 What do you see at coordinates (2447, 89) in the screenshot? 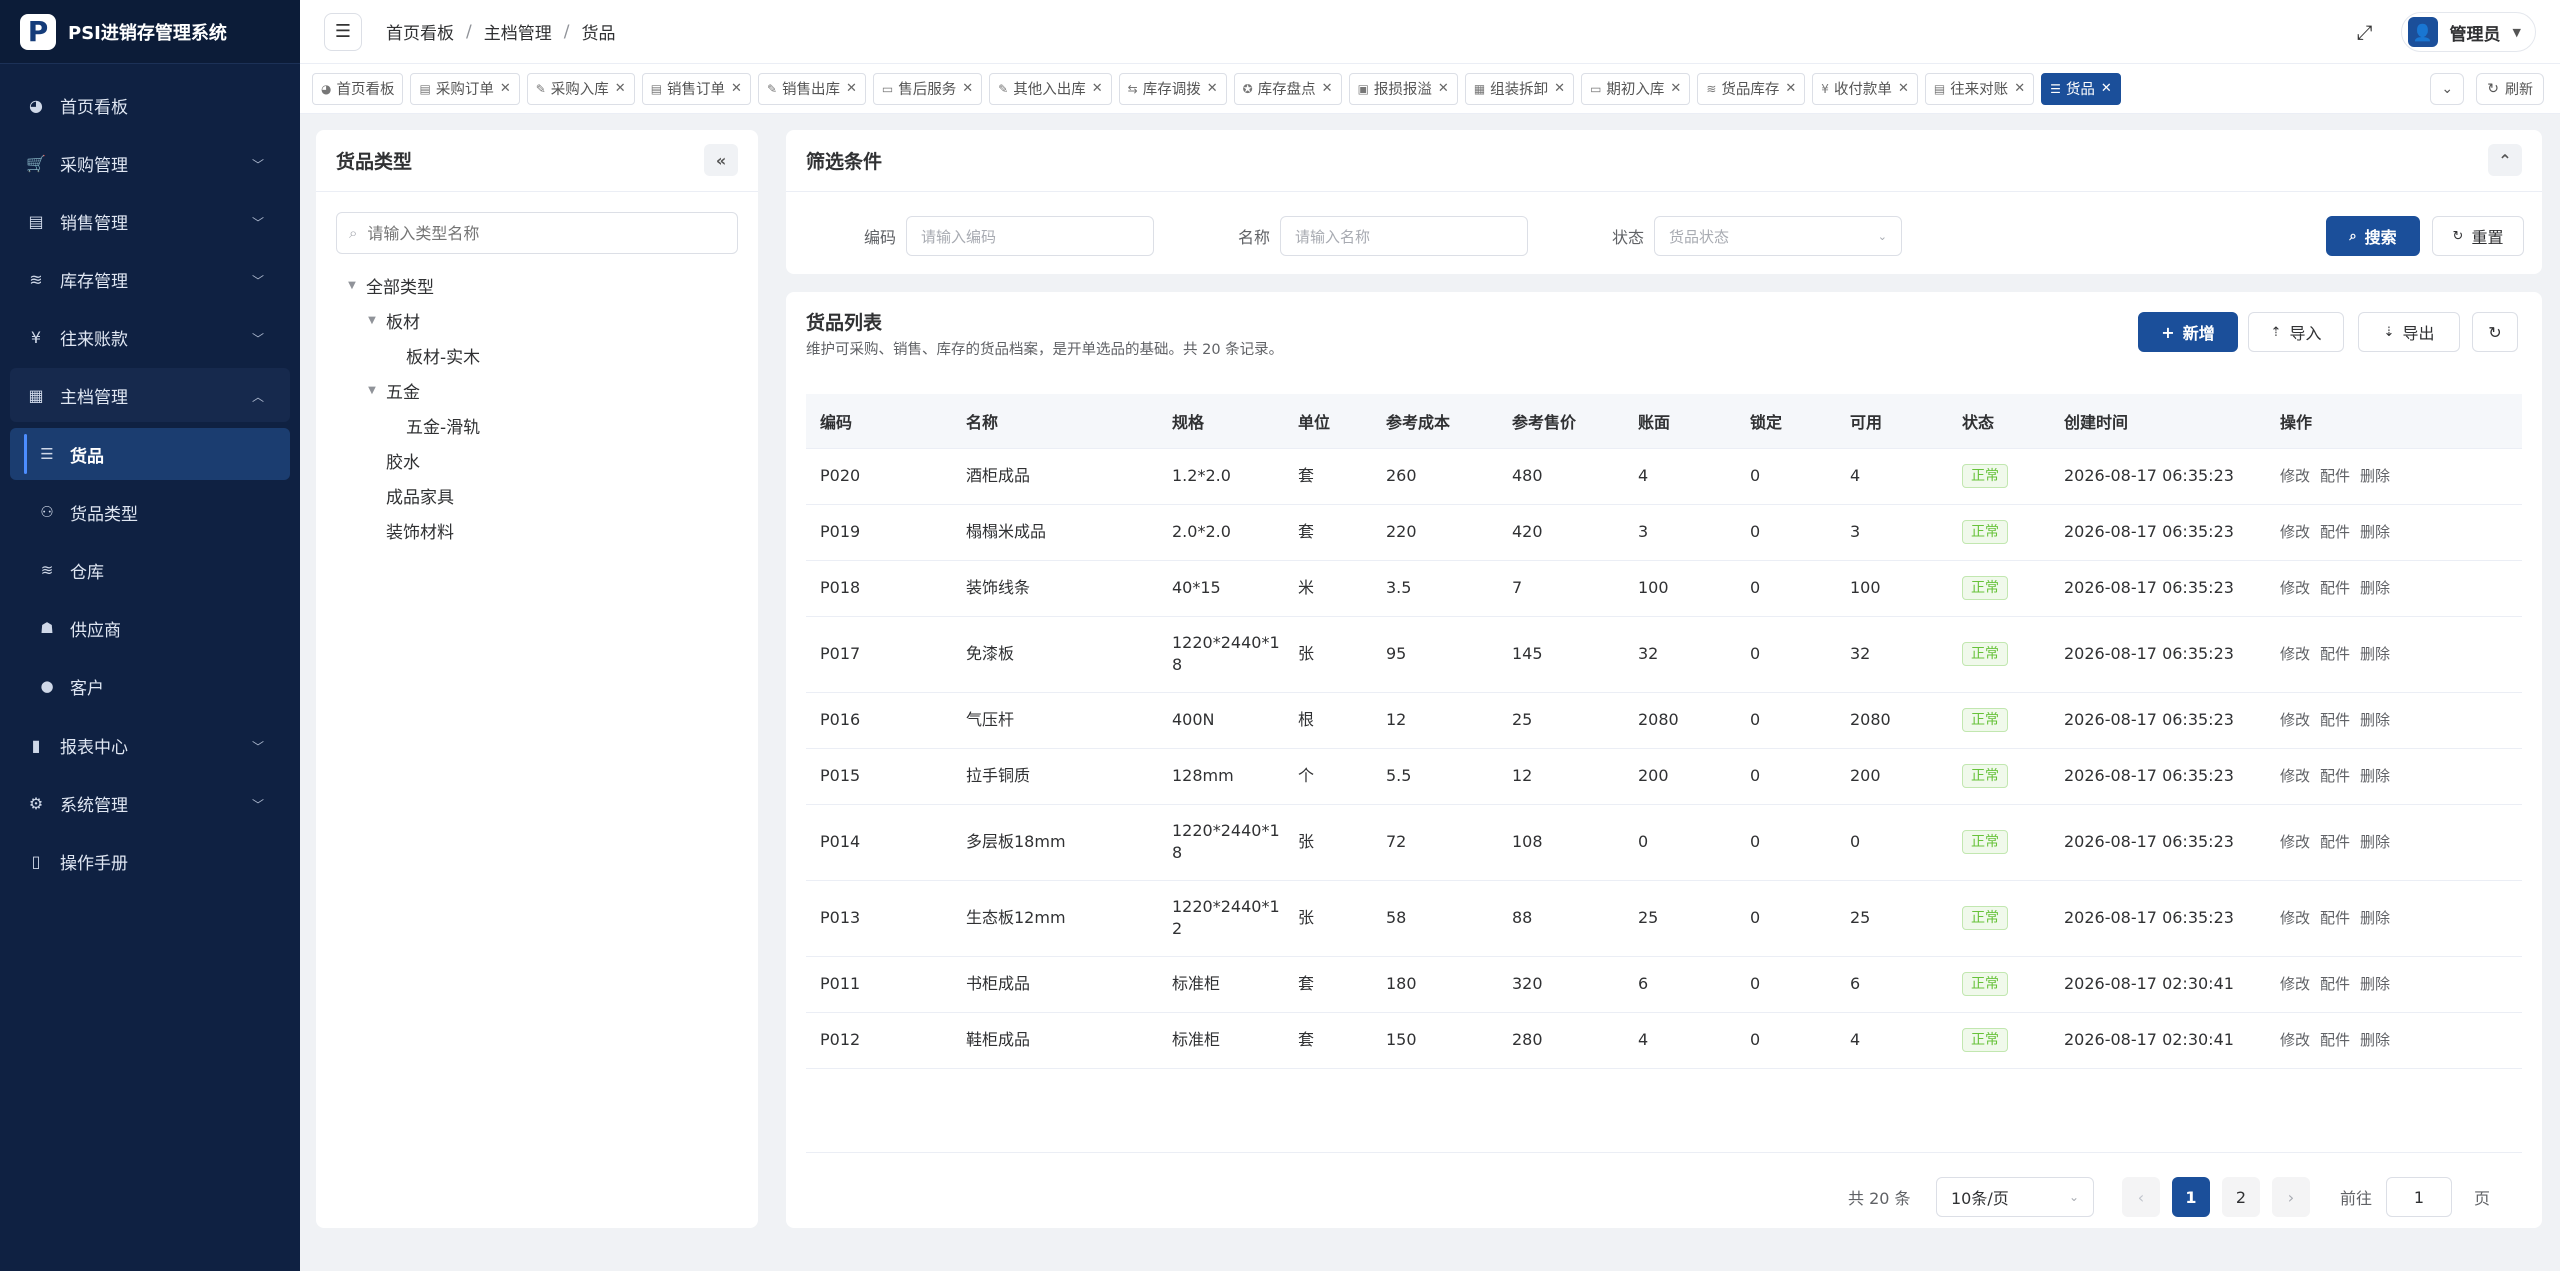
I see `tabs-dropdown-button: ⌄` at bounding box center [2447, 89].